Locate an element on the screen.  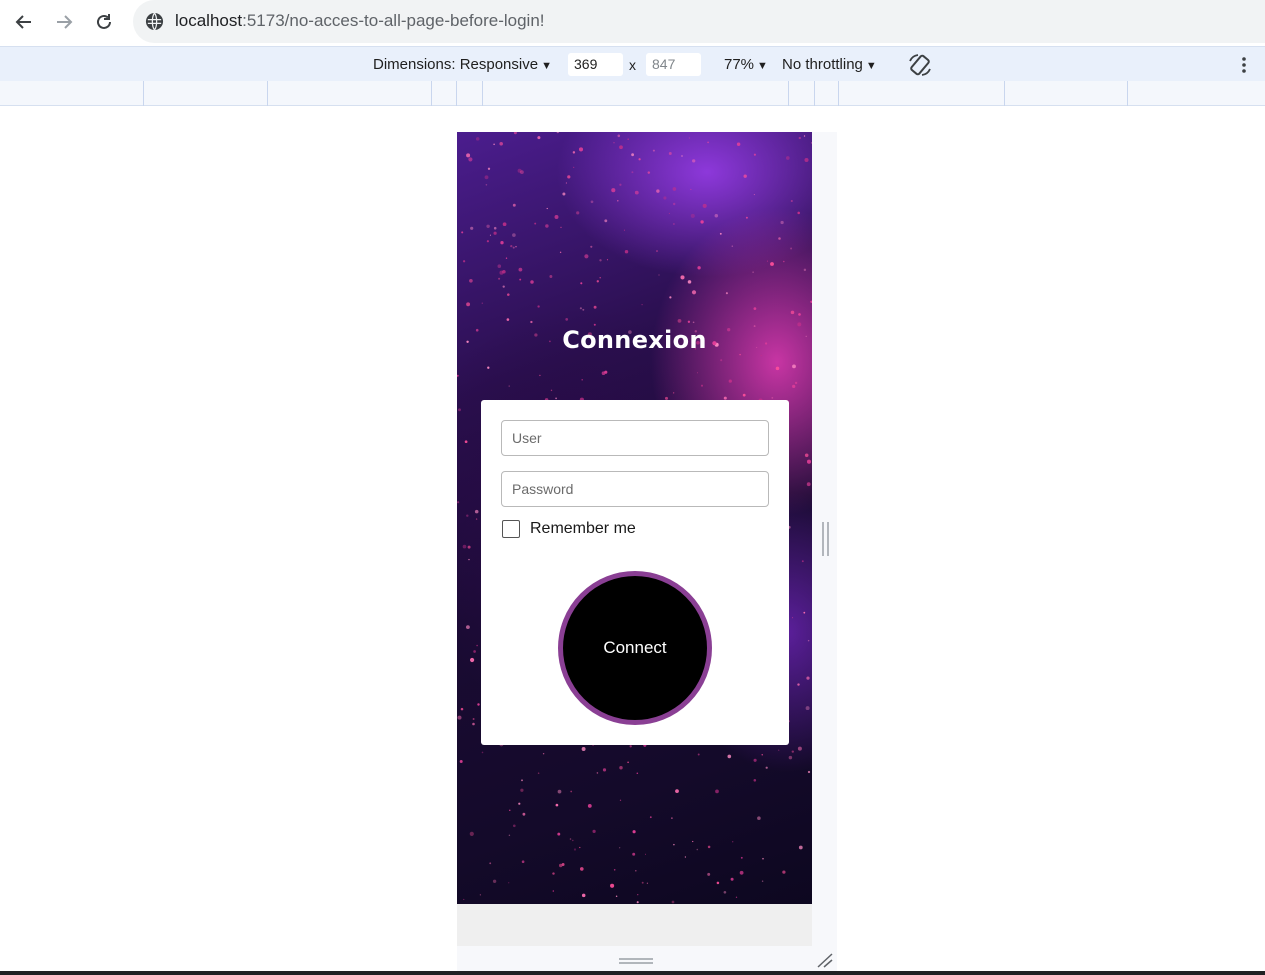
more-options-icon is located at coordinates (1244, 65).